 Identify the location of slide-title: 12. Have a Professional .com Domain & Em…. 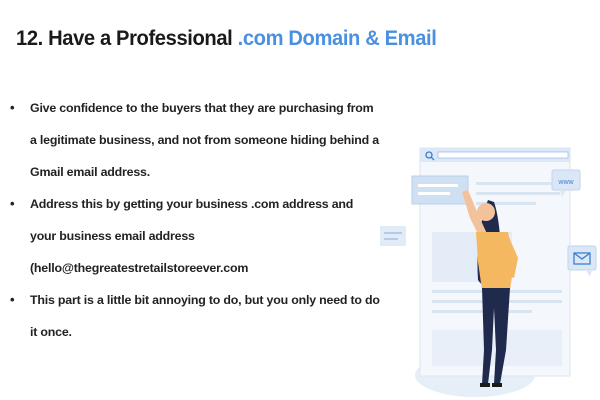
(226, 39).